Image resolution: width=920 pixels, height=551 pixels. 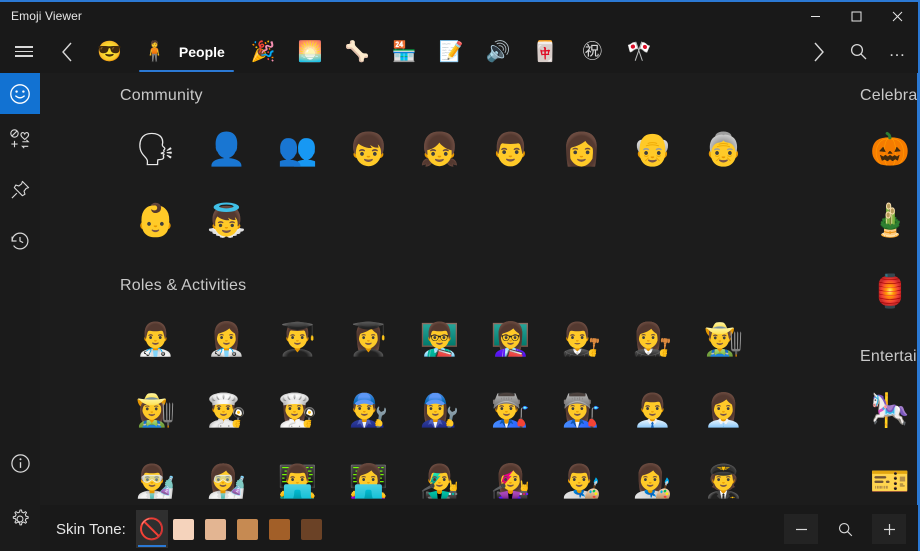 I want to click on tab-flags: 🎌, so click(x=639, y=51).